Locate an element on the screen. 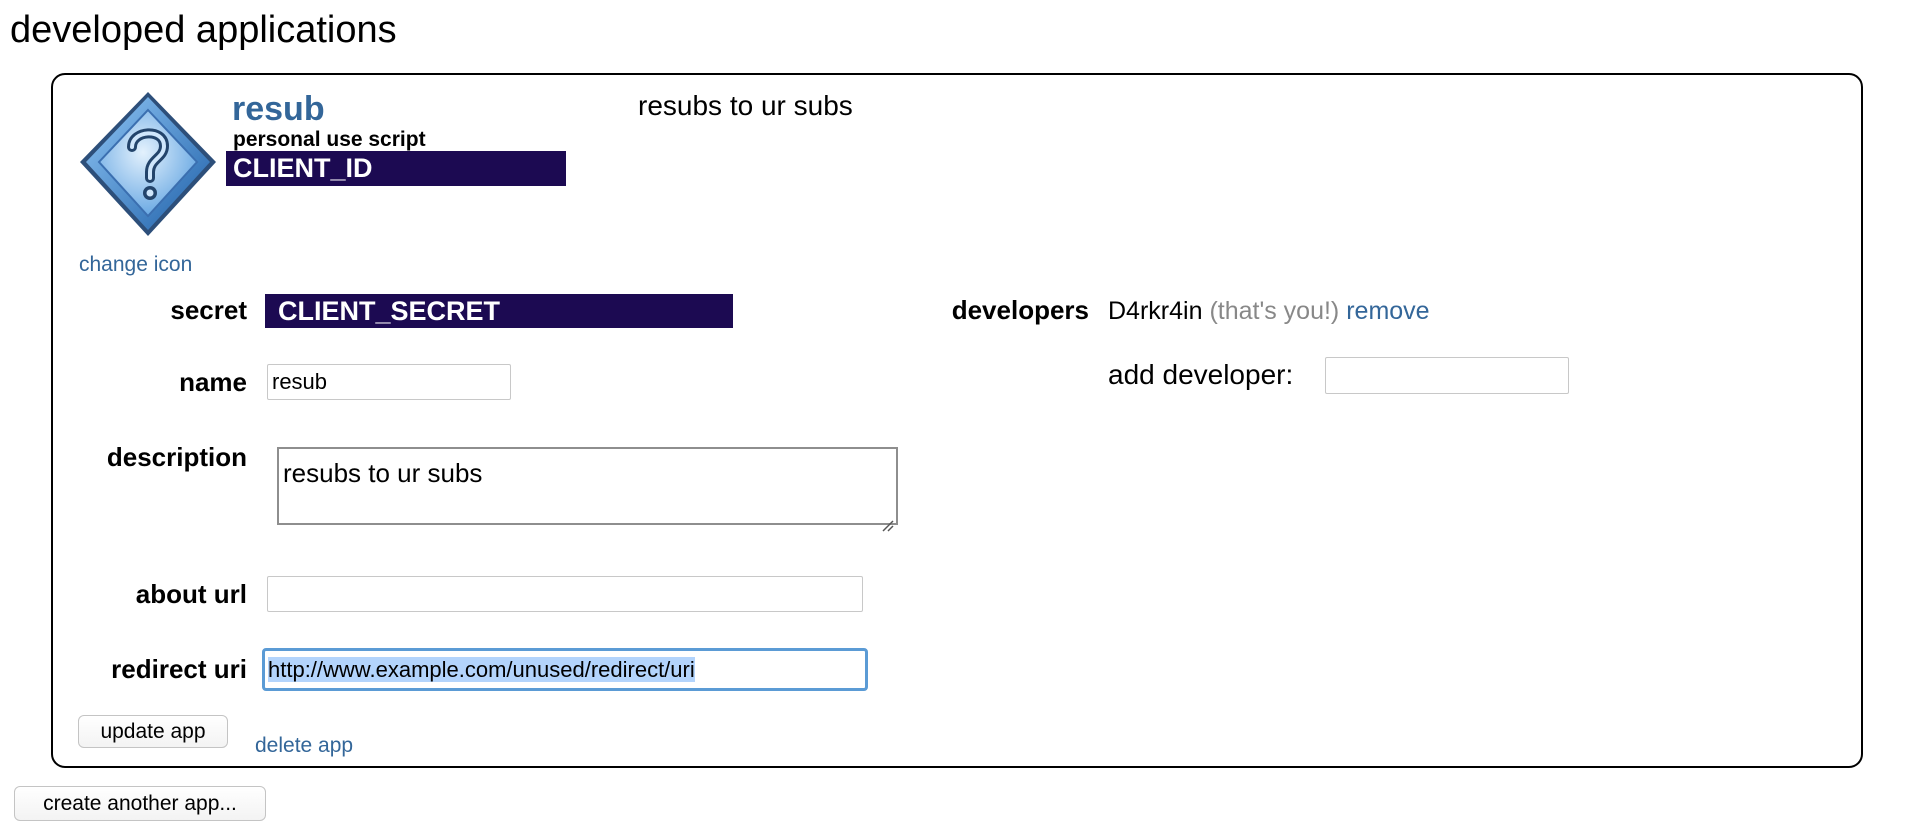 The width and height of the screenshot is (1930, 832). secret-label: secret is located at coordinates (208, 310).